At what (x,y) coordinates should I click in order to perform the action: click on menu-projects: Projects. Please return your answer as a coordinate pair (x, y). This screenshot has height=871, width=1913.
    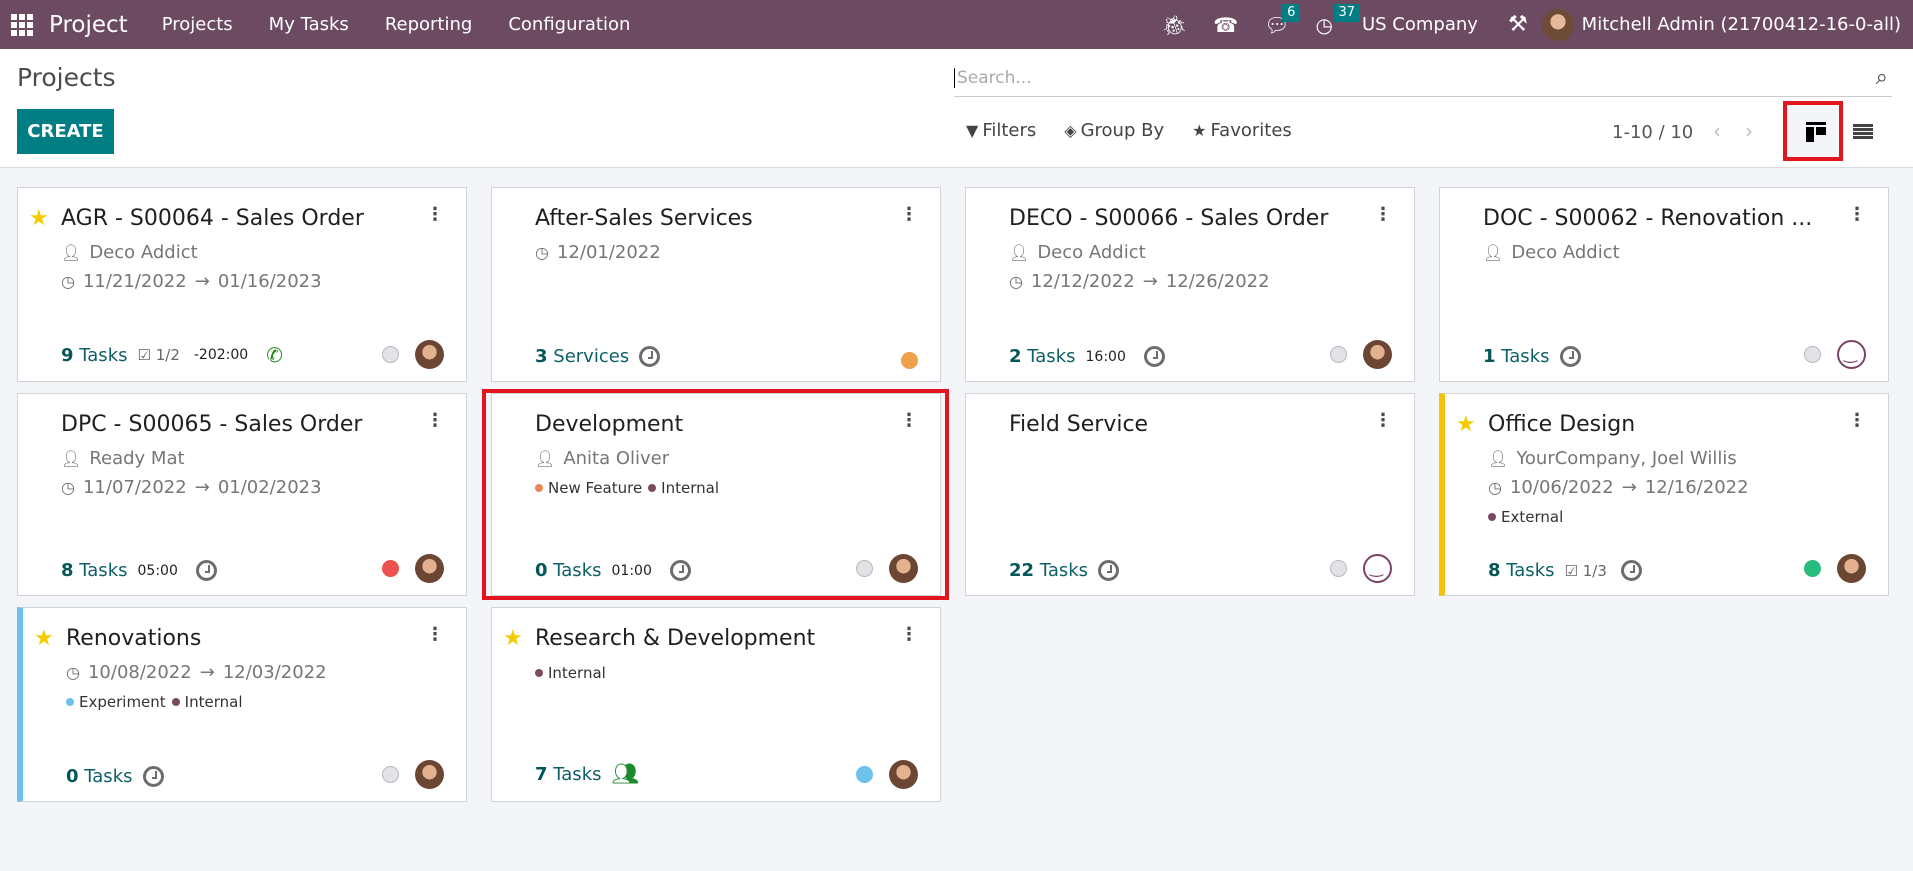
    Looking at the image, I should click on (197, 24).